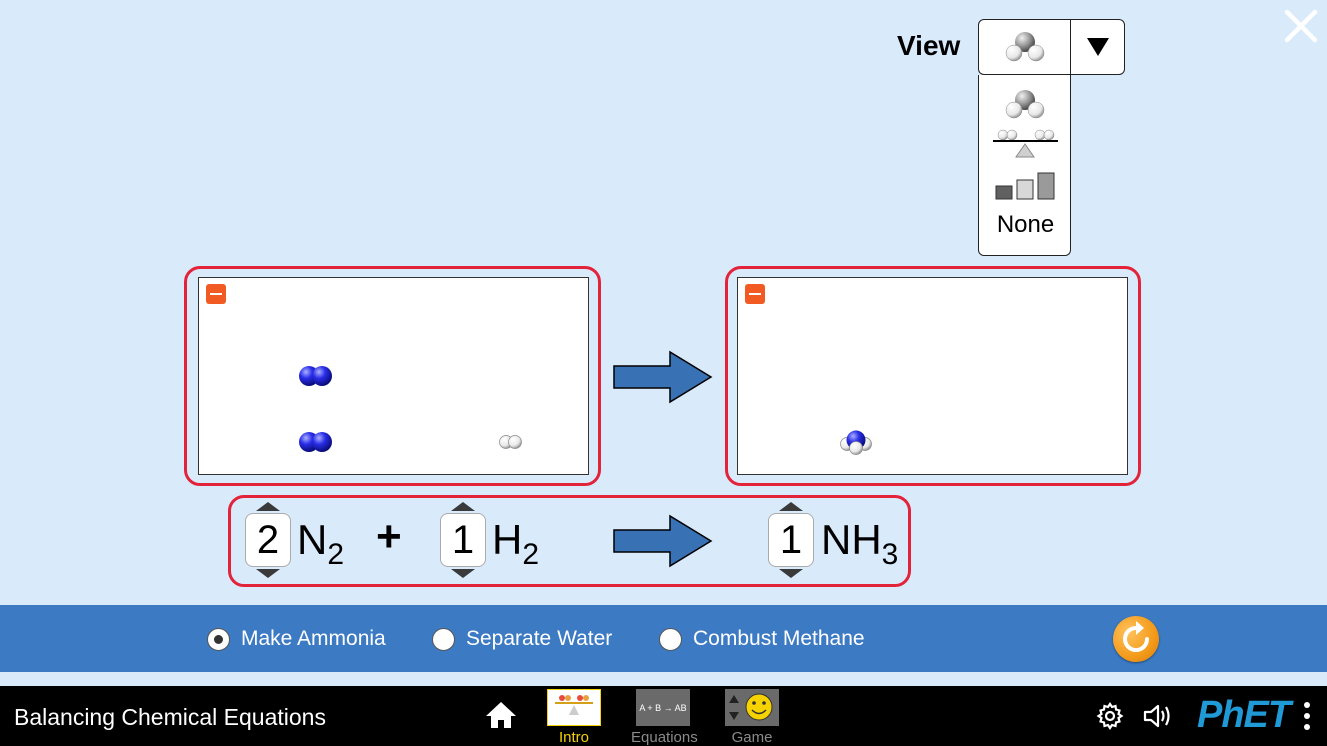 The width and height of the screenshot is (1327, 746). I want to click on equation-arrow-icon, so click(663, 541).